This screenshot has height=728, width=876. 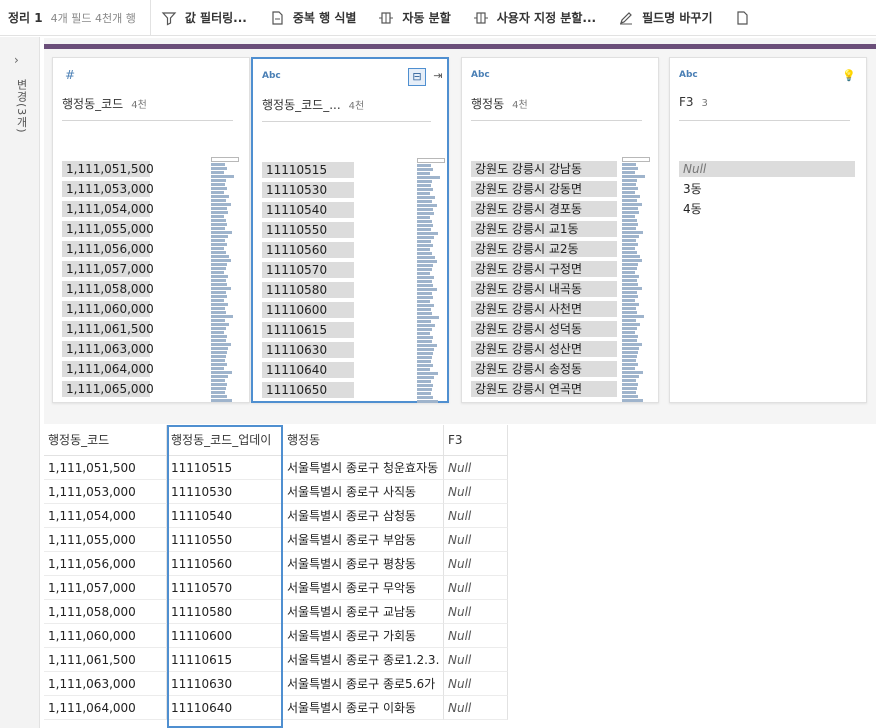 I want to click on profile-card-f3: Abc 💡 F3 3 Null 3동 4동, so click(x=768, y=230).